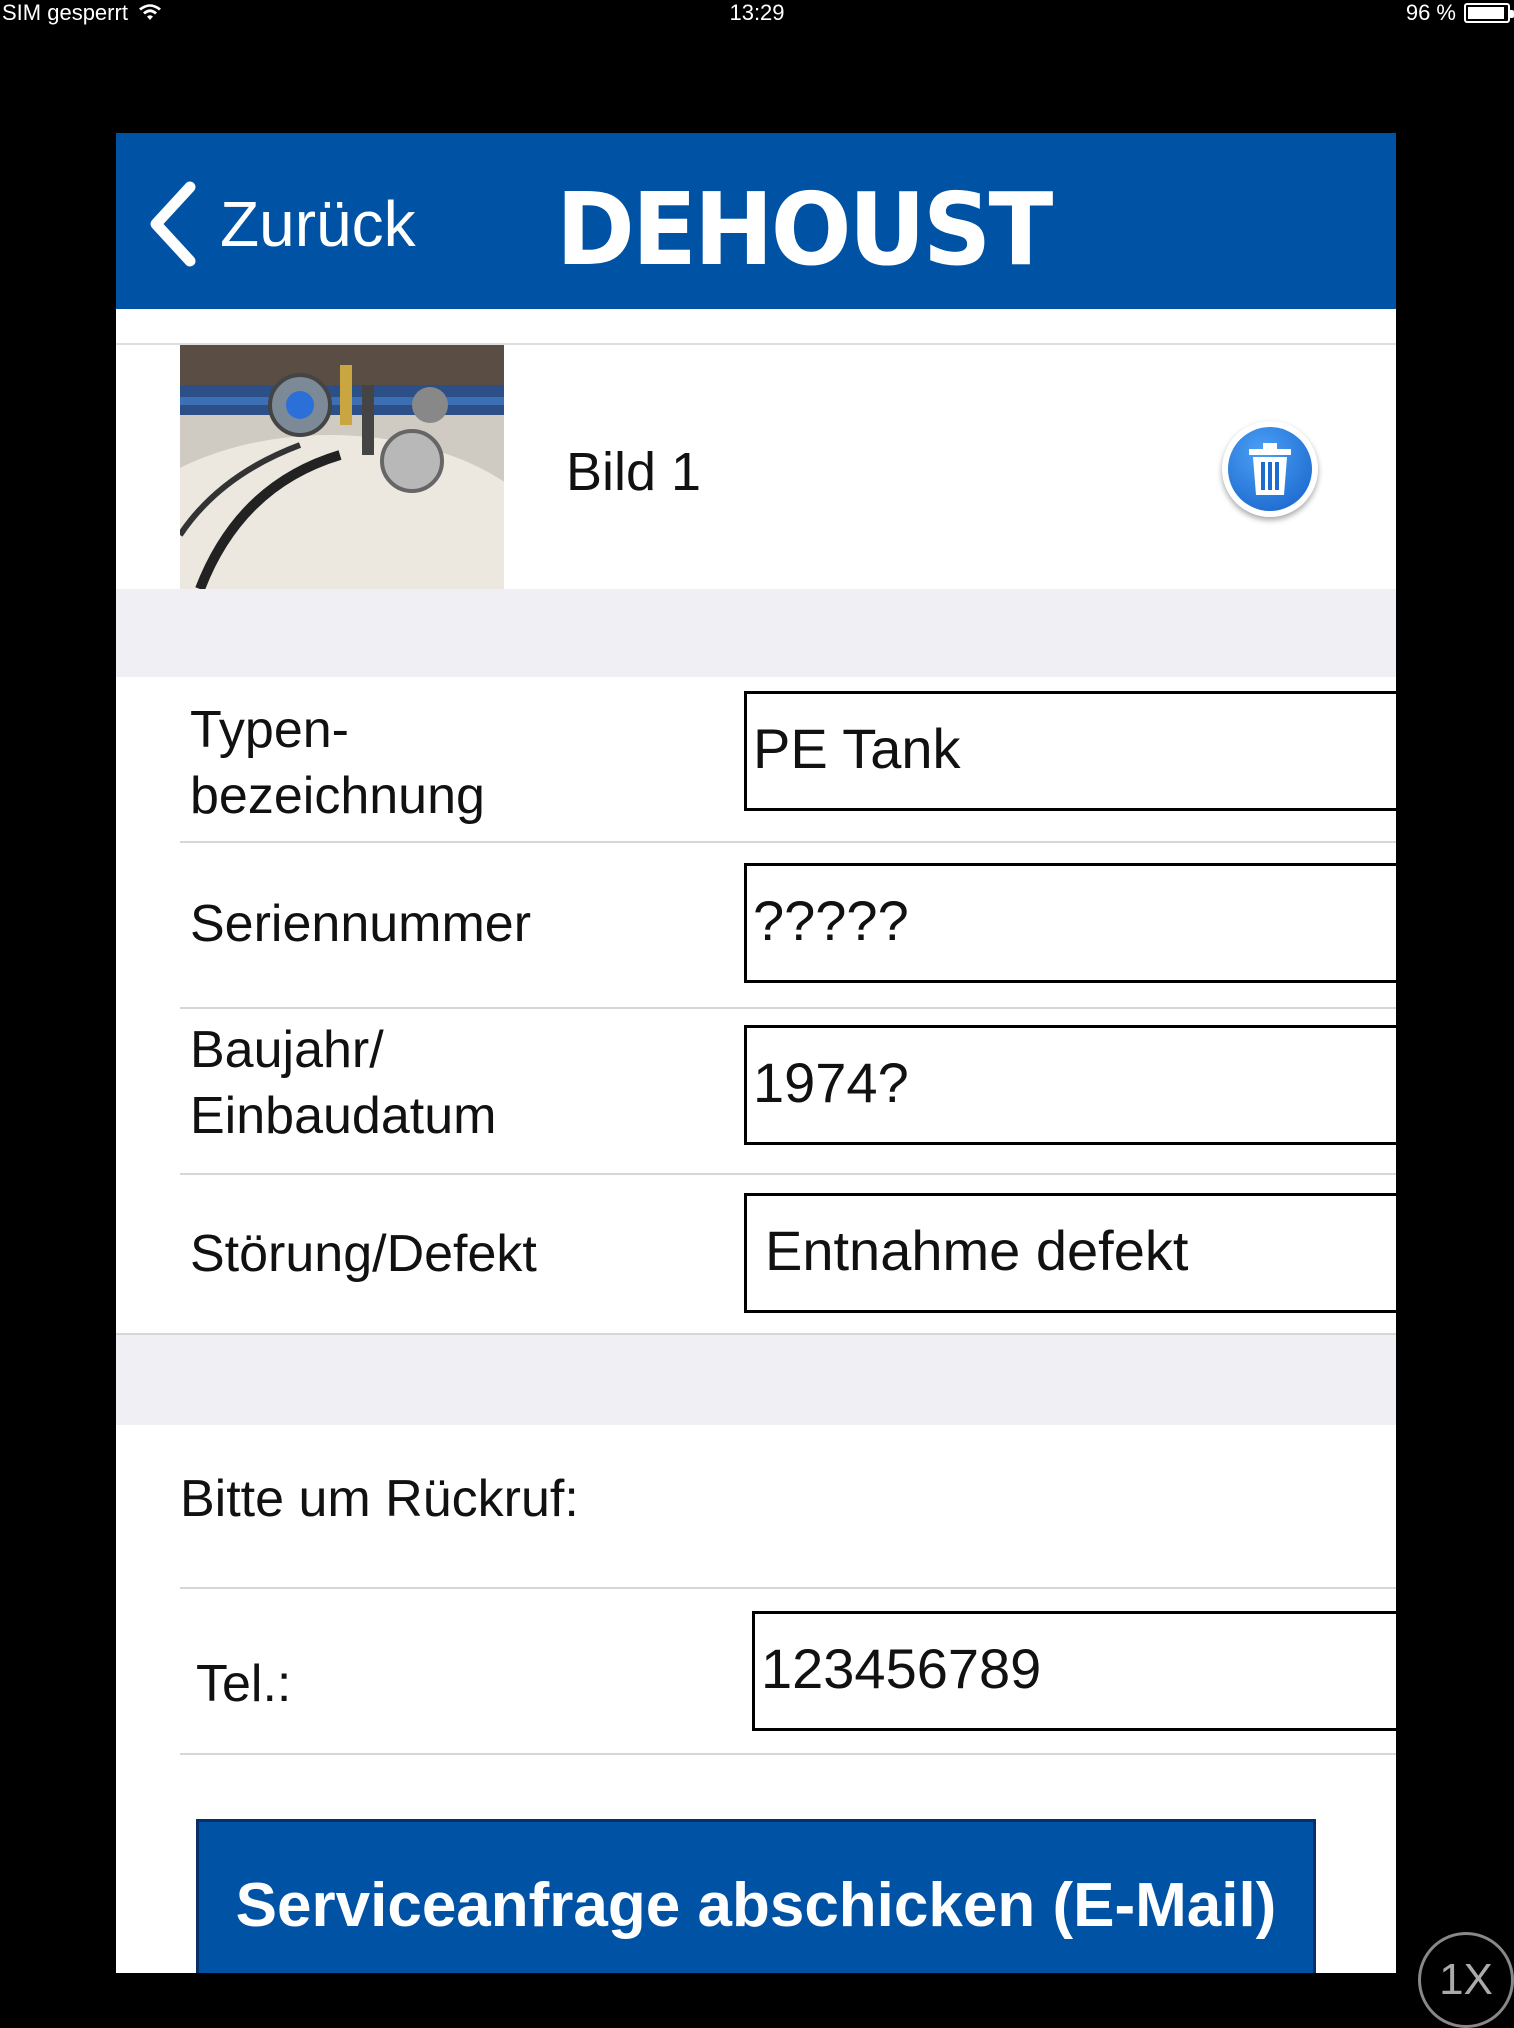 The image size is (1514, 2028). Describe the element at coordinates (1074, 1671) in the screenshot. I see `phone-input: 123456789` at that location.